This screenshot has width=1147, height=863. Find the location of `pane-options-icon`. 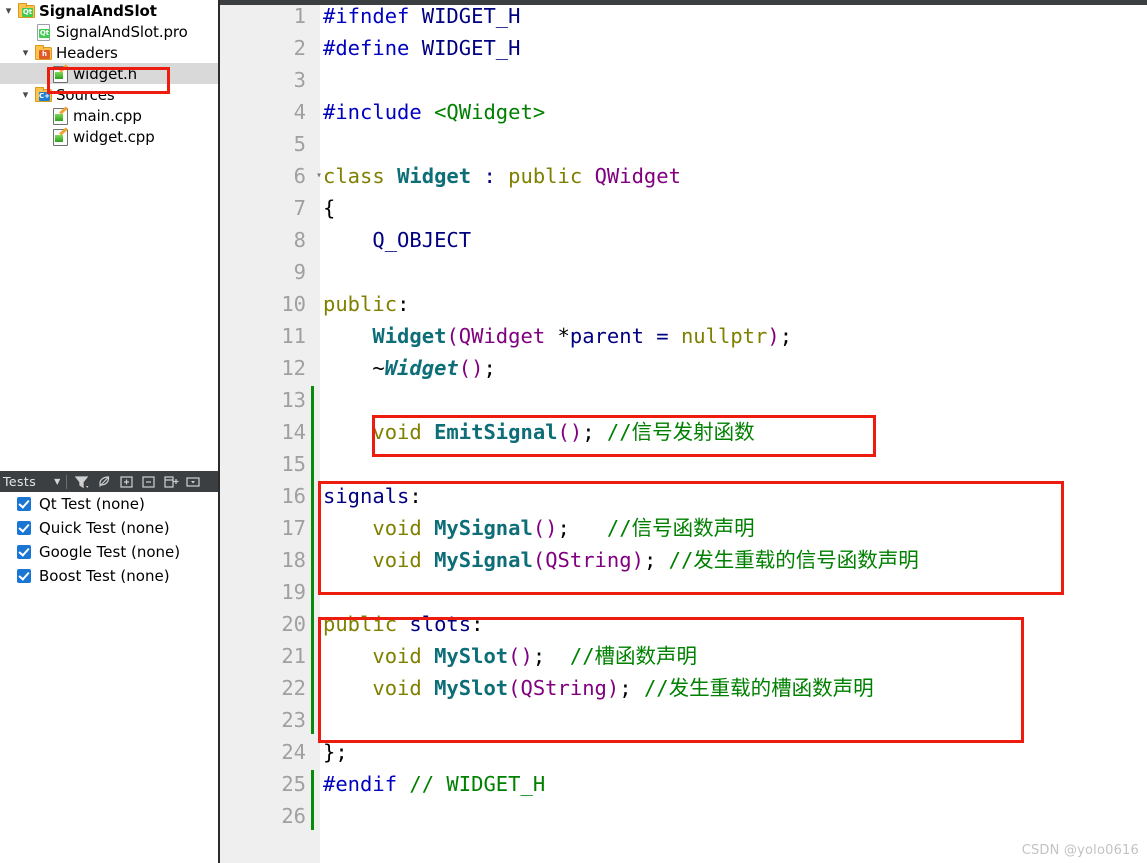

pane-options-icon is located at coordinates (192, 481).